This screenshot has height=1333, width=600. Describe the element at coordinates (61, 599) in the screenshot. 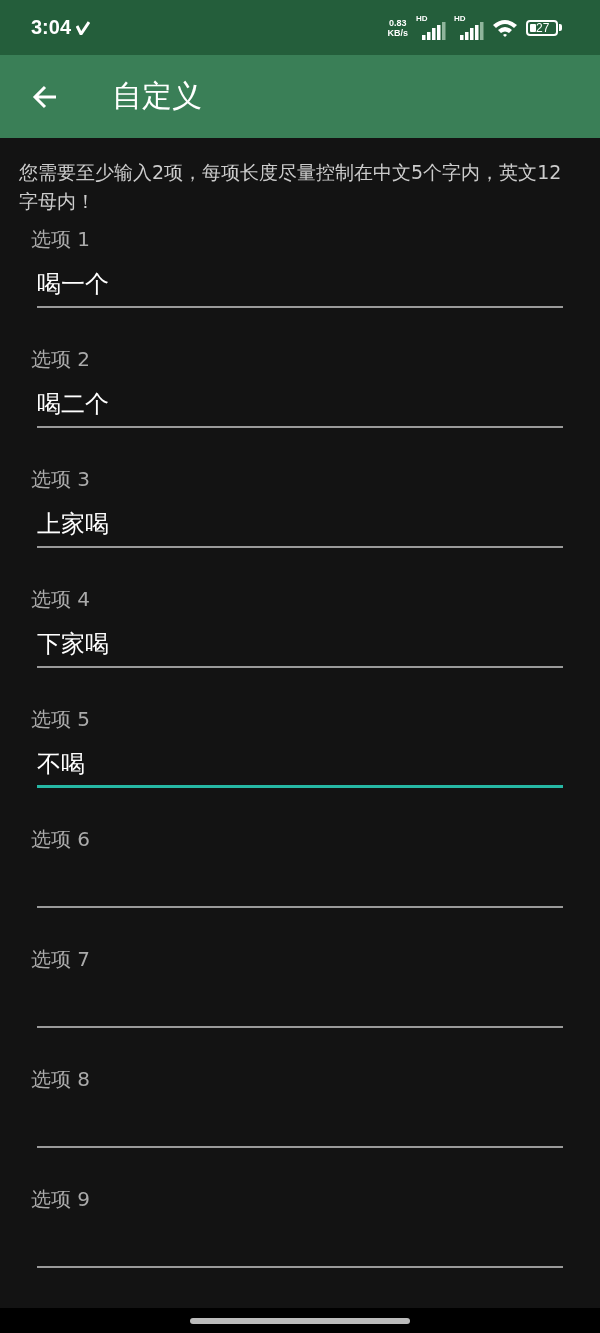

I see `field-label: 选项 4` at that location.